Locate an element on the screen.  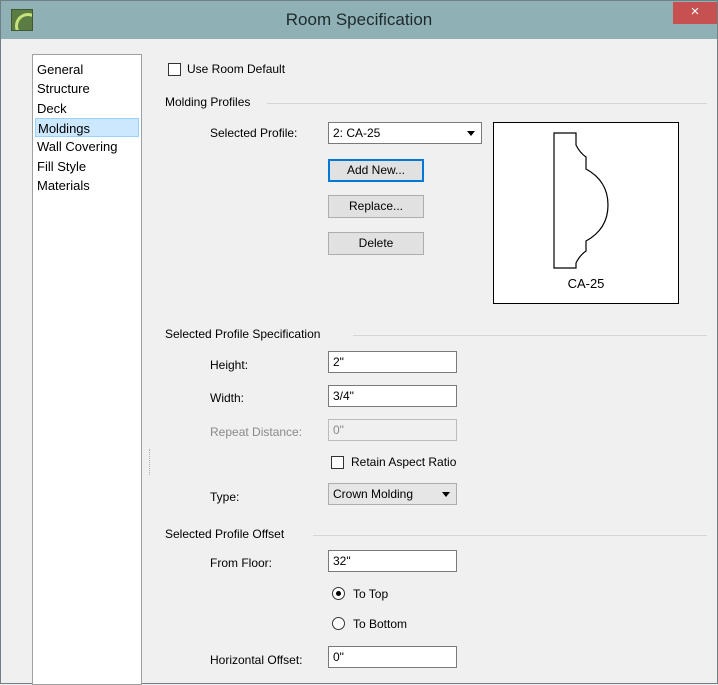
selected-profile-value: 2: CA-25 is located at coordinates (357, 133).